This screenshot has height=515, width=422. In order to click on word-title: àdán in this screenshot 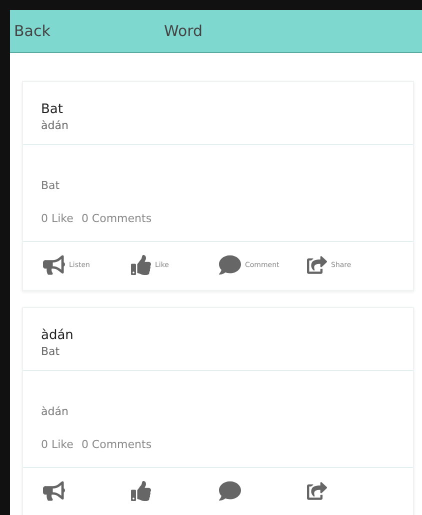, I will do `click(57, 335)`.